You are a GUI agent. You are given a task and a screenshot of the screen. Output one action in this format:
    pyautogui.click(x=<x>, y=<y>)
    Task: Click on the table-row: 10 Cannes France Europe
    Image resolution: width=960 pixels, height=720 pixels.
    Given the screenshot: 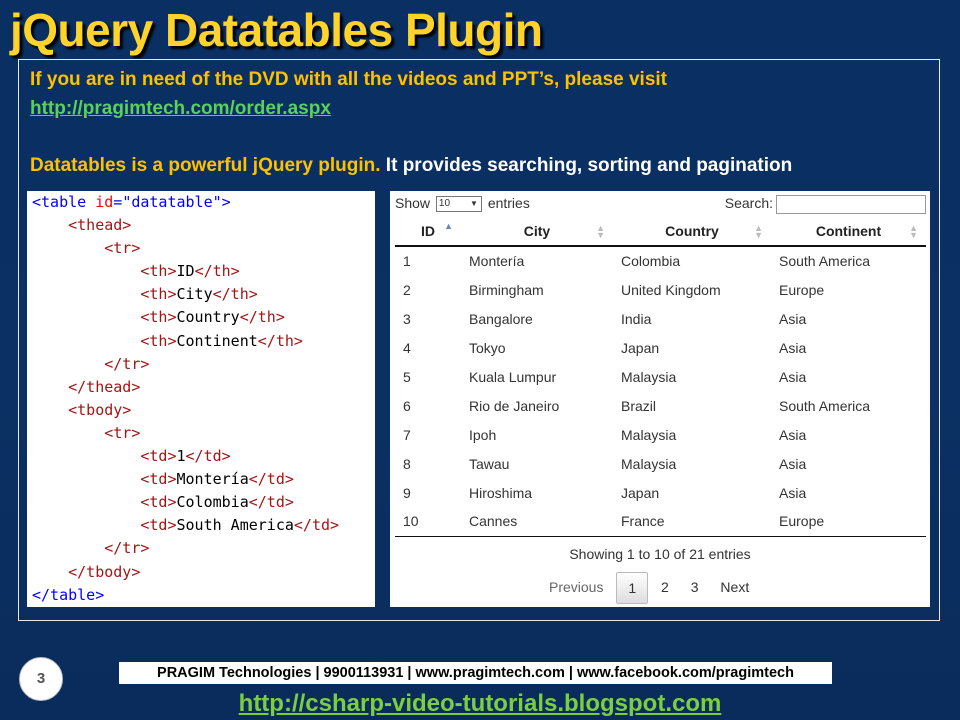 What is the action you would take?
    pyautogui.click(x=660, y=522)
    